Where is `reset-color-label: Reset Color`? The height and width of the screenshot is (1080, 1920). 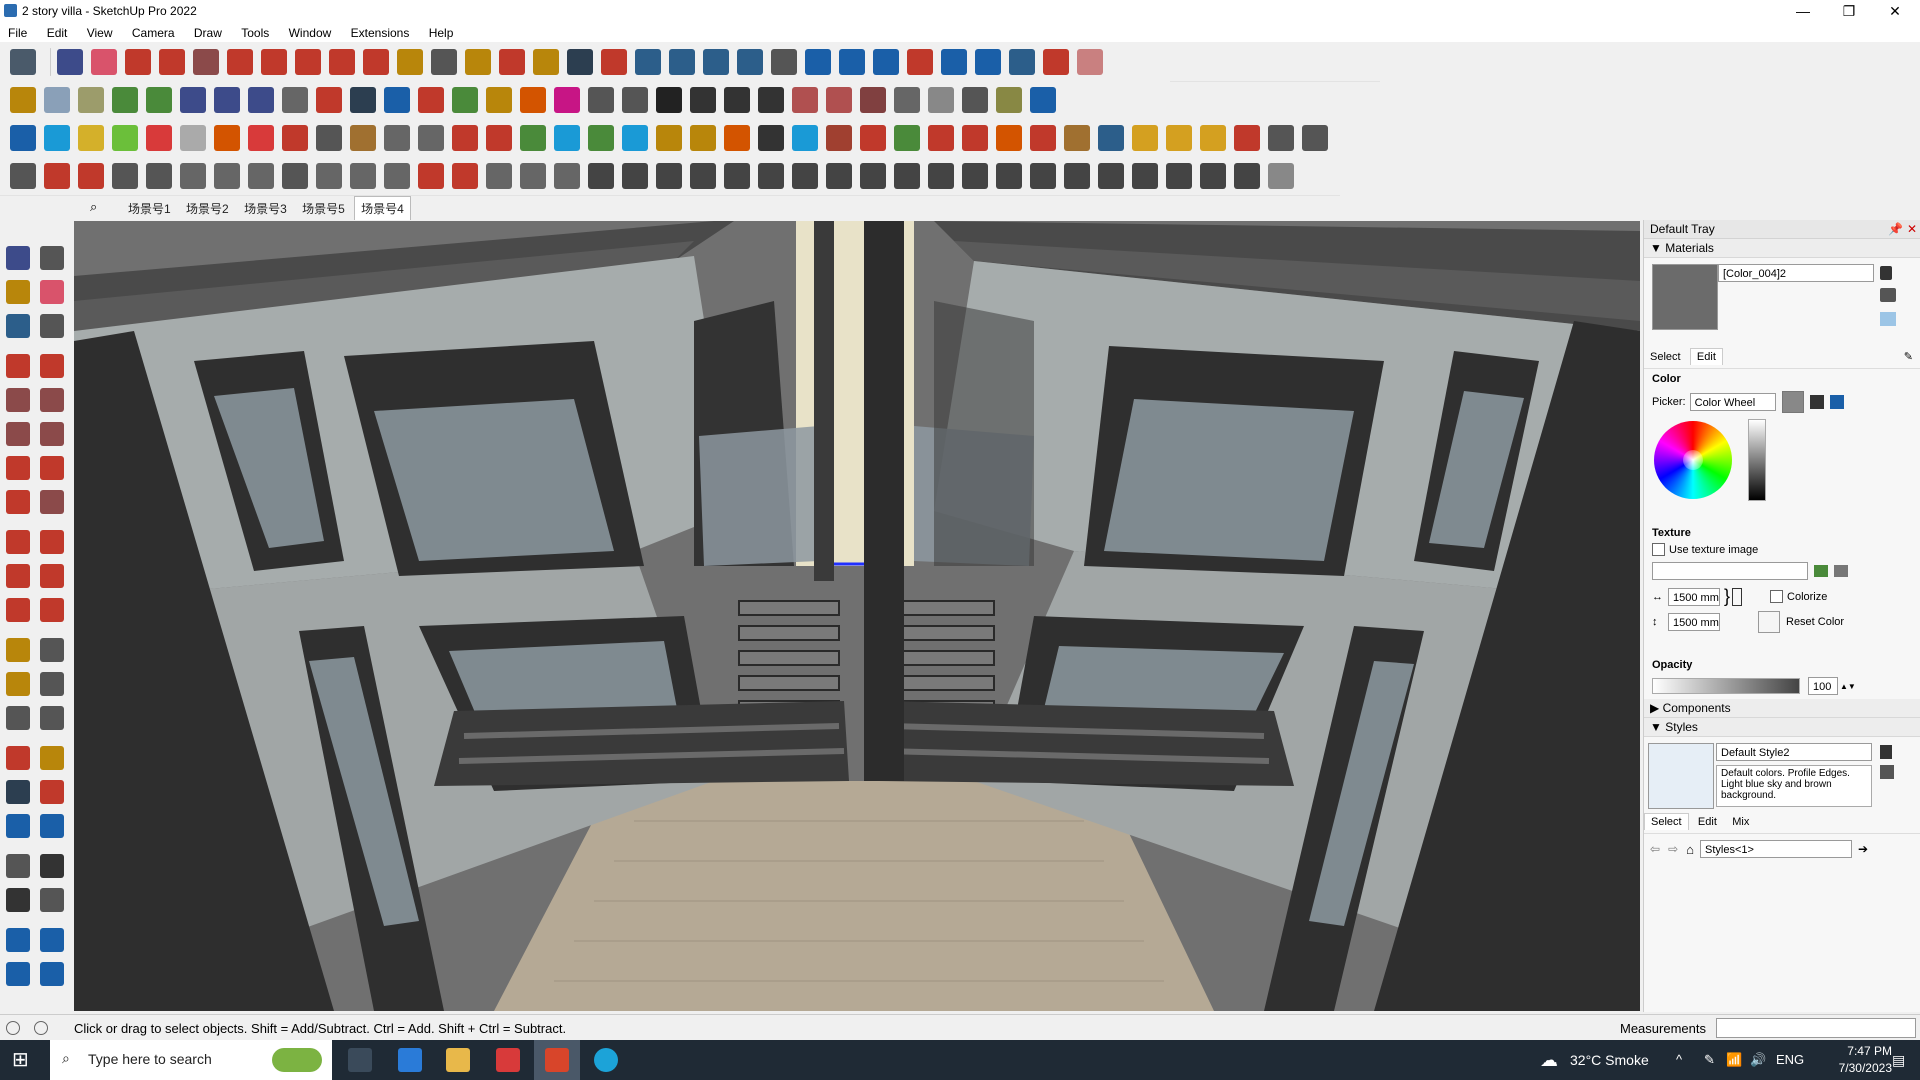 reset-color-label: Reset Color is located at coordinates (1815, 622).